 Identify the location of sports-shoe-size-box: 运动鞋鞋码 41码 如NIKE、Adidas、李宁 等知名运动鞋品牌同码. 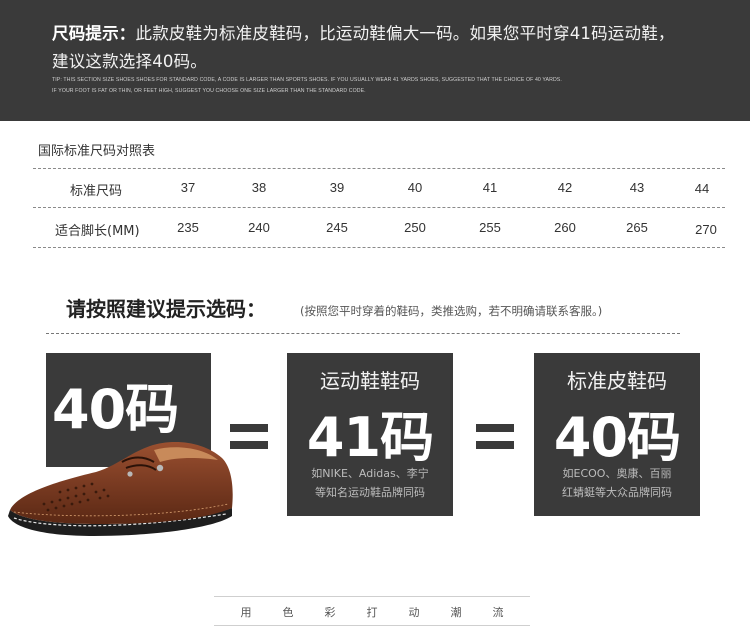
(370, 434).